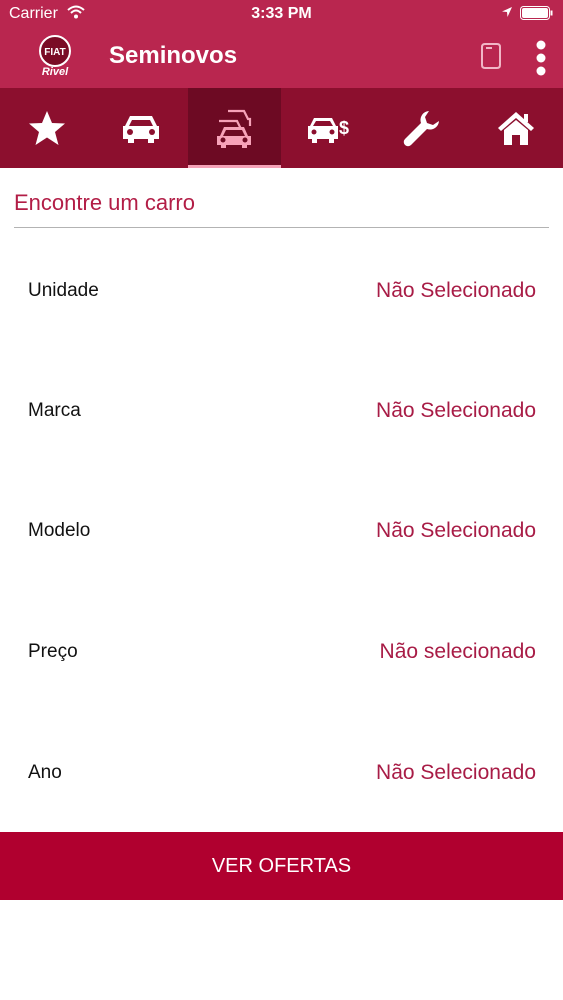 The height and width of the screenshot is (1000, 563). What do you see at coordinates (507, 12) in the screenshot?
I see `location-arrow-icon` at bounding box center [507, 12].